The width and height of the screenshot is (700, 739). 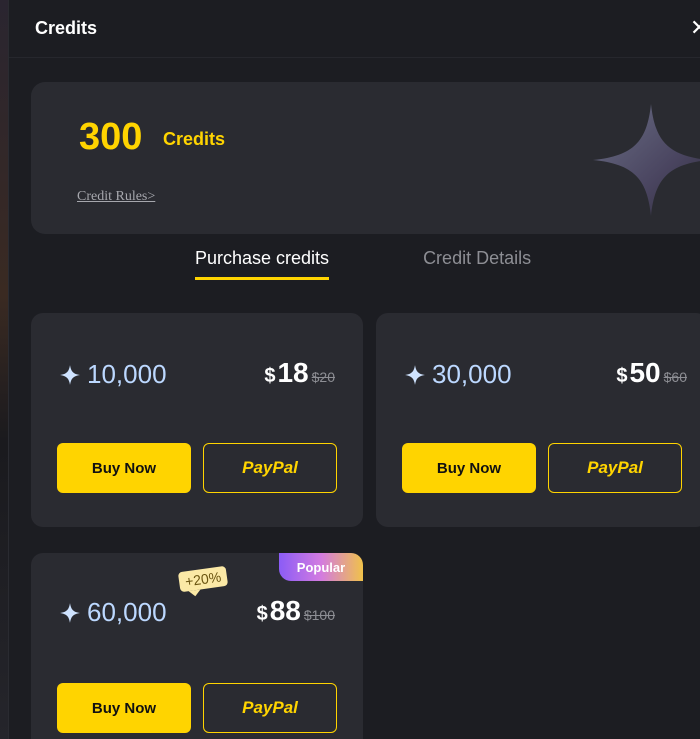 I want to click on popular-badge: Popular, so click(x=321, y=567).